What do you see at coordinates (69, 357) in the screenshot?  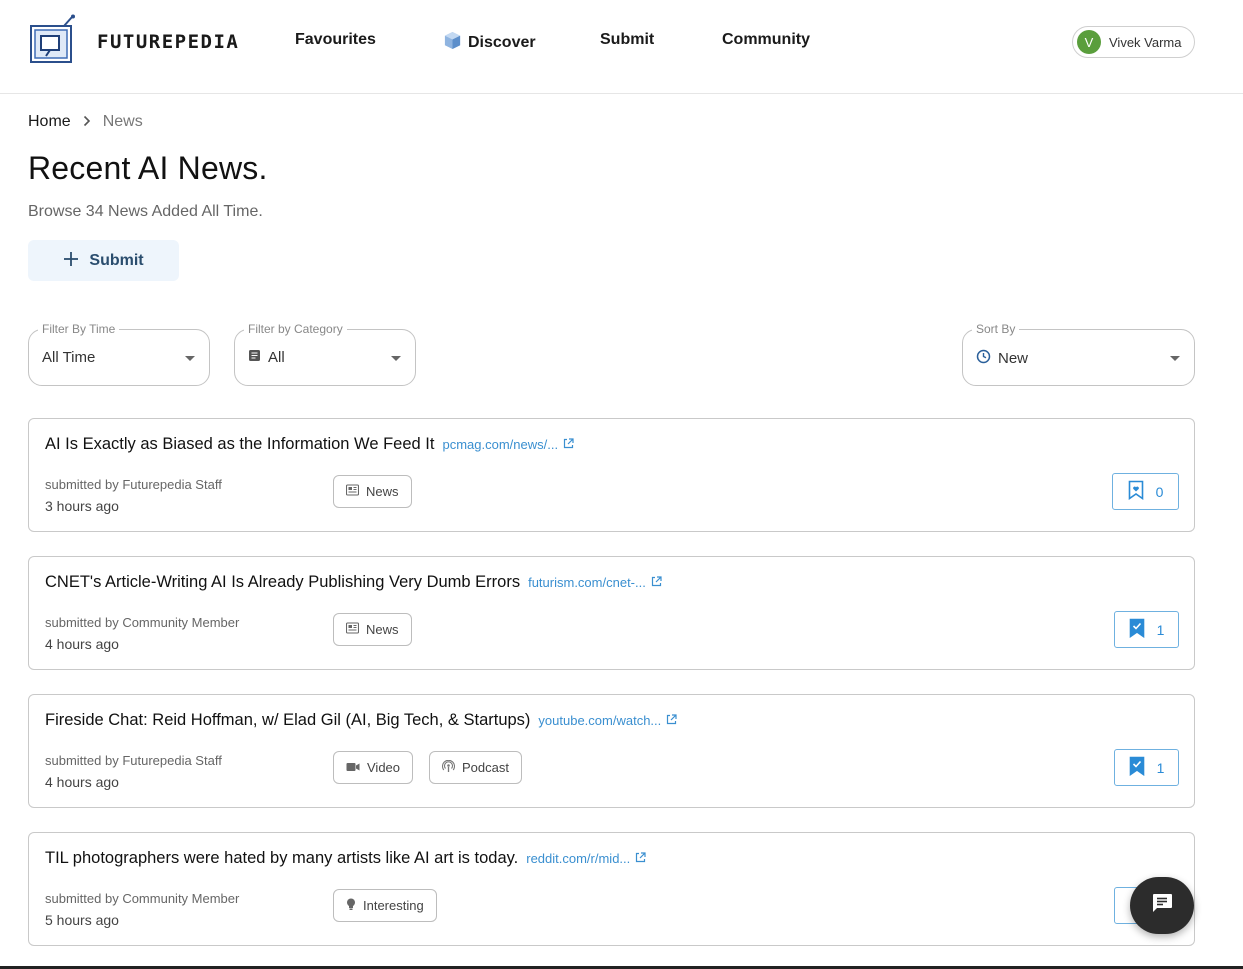 I see `filter-time-value: All Time` at bounding box center [69, 357].